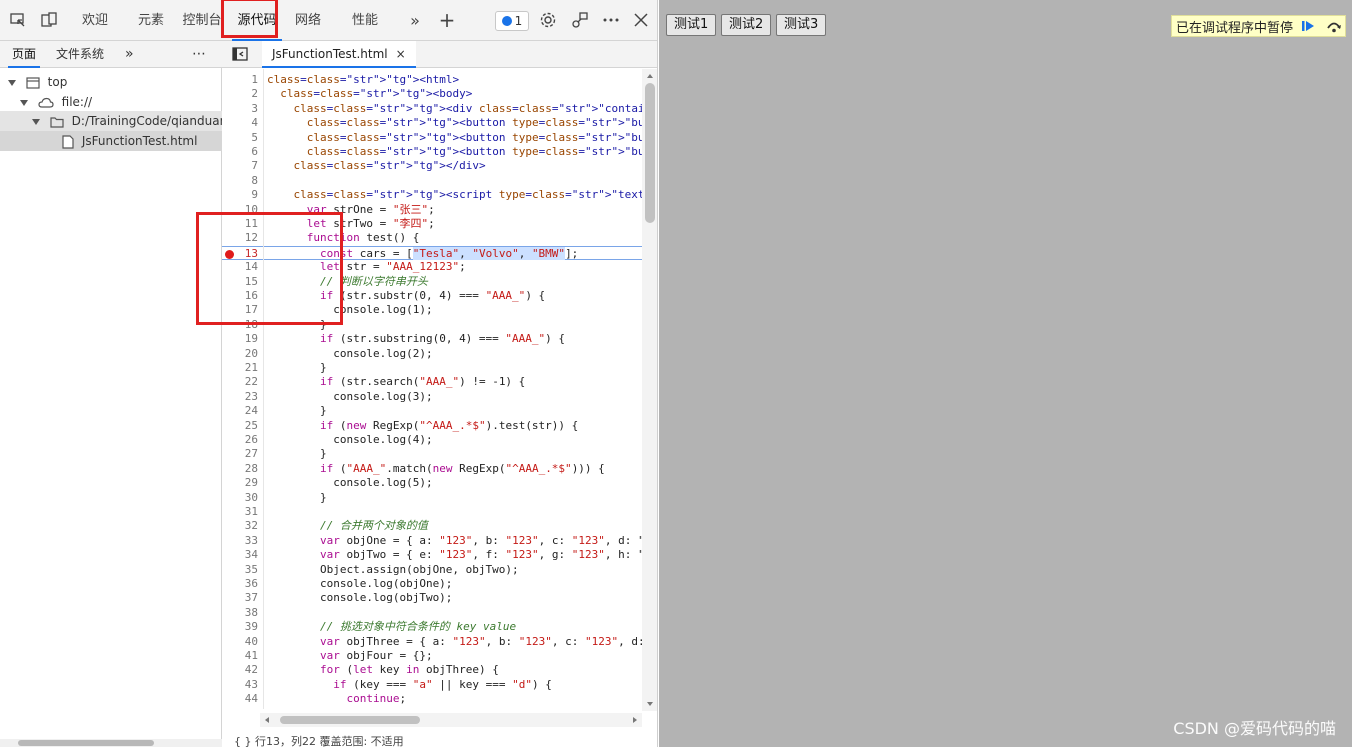 This screenshot has width=1352, height=747. Describe the element at coordinates (432, 670) in the screenshot. I see `code-line: 42 for (let key in objThree) {` at that location.